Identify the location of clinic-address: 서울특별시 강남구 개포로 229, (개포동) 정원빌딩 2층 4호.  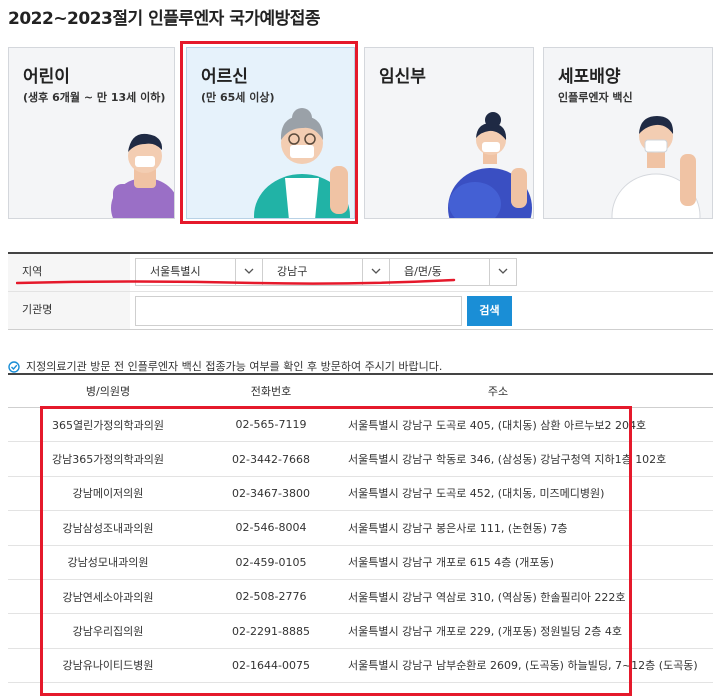
(485, 632).